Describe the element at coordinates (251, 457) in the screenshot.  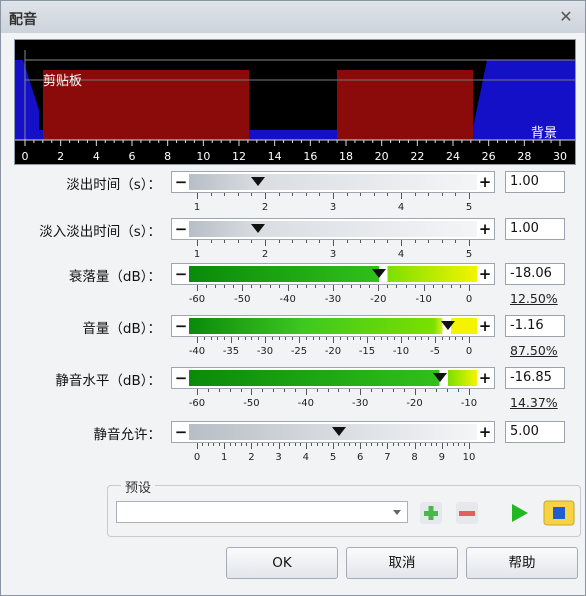
I see `scale-label: 2` at that location.